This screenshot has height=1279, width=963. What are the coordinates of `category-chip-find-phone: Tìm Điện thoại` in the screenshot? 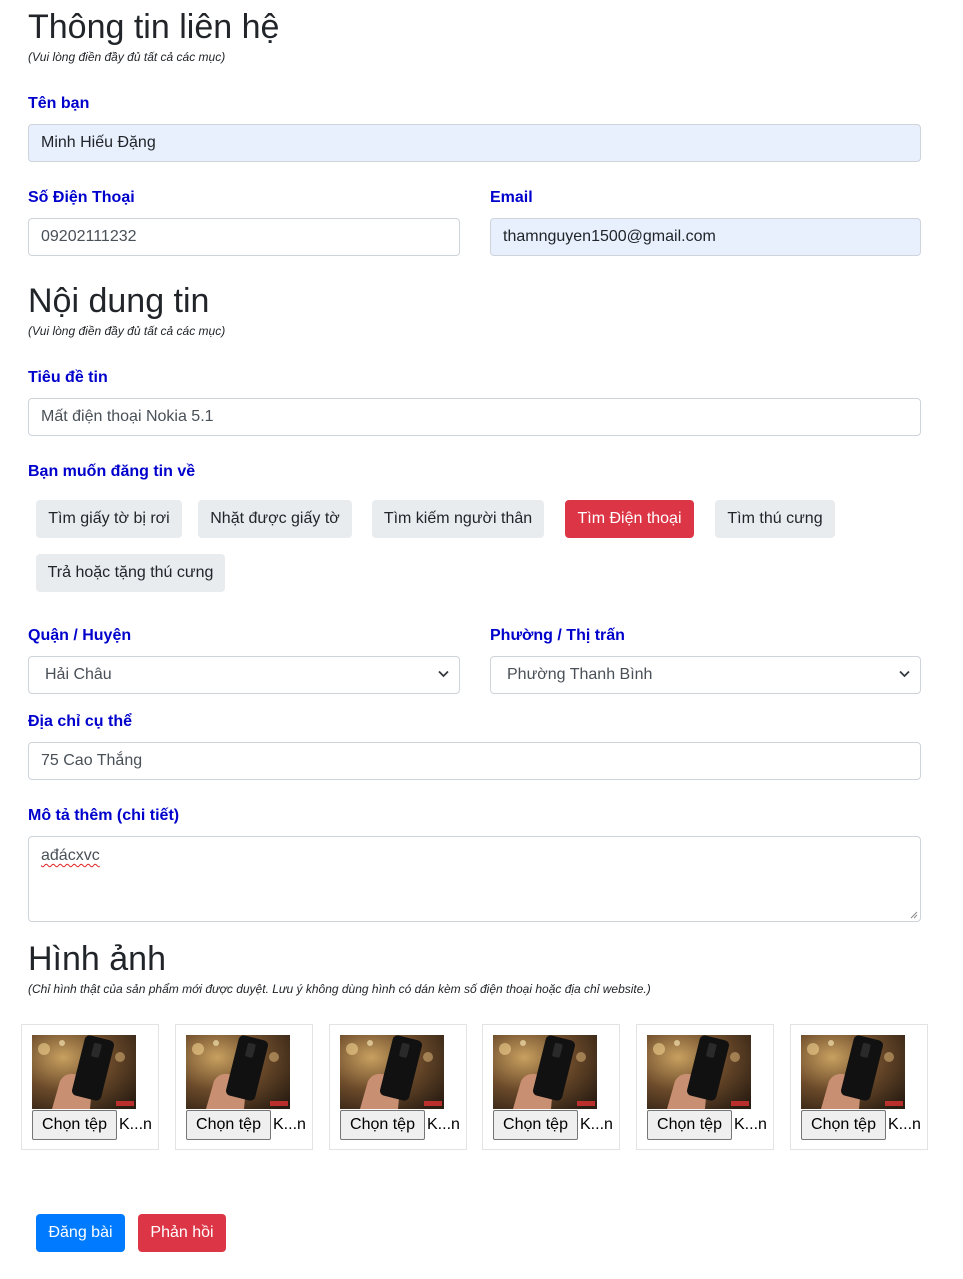 It's located at (629, 519).